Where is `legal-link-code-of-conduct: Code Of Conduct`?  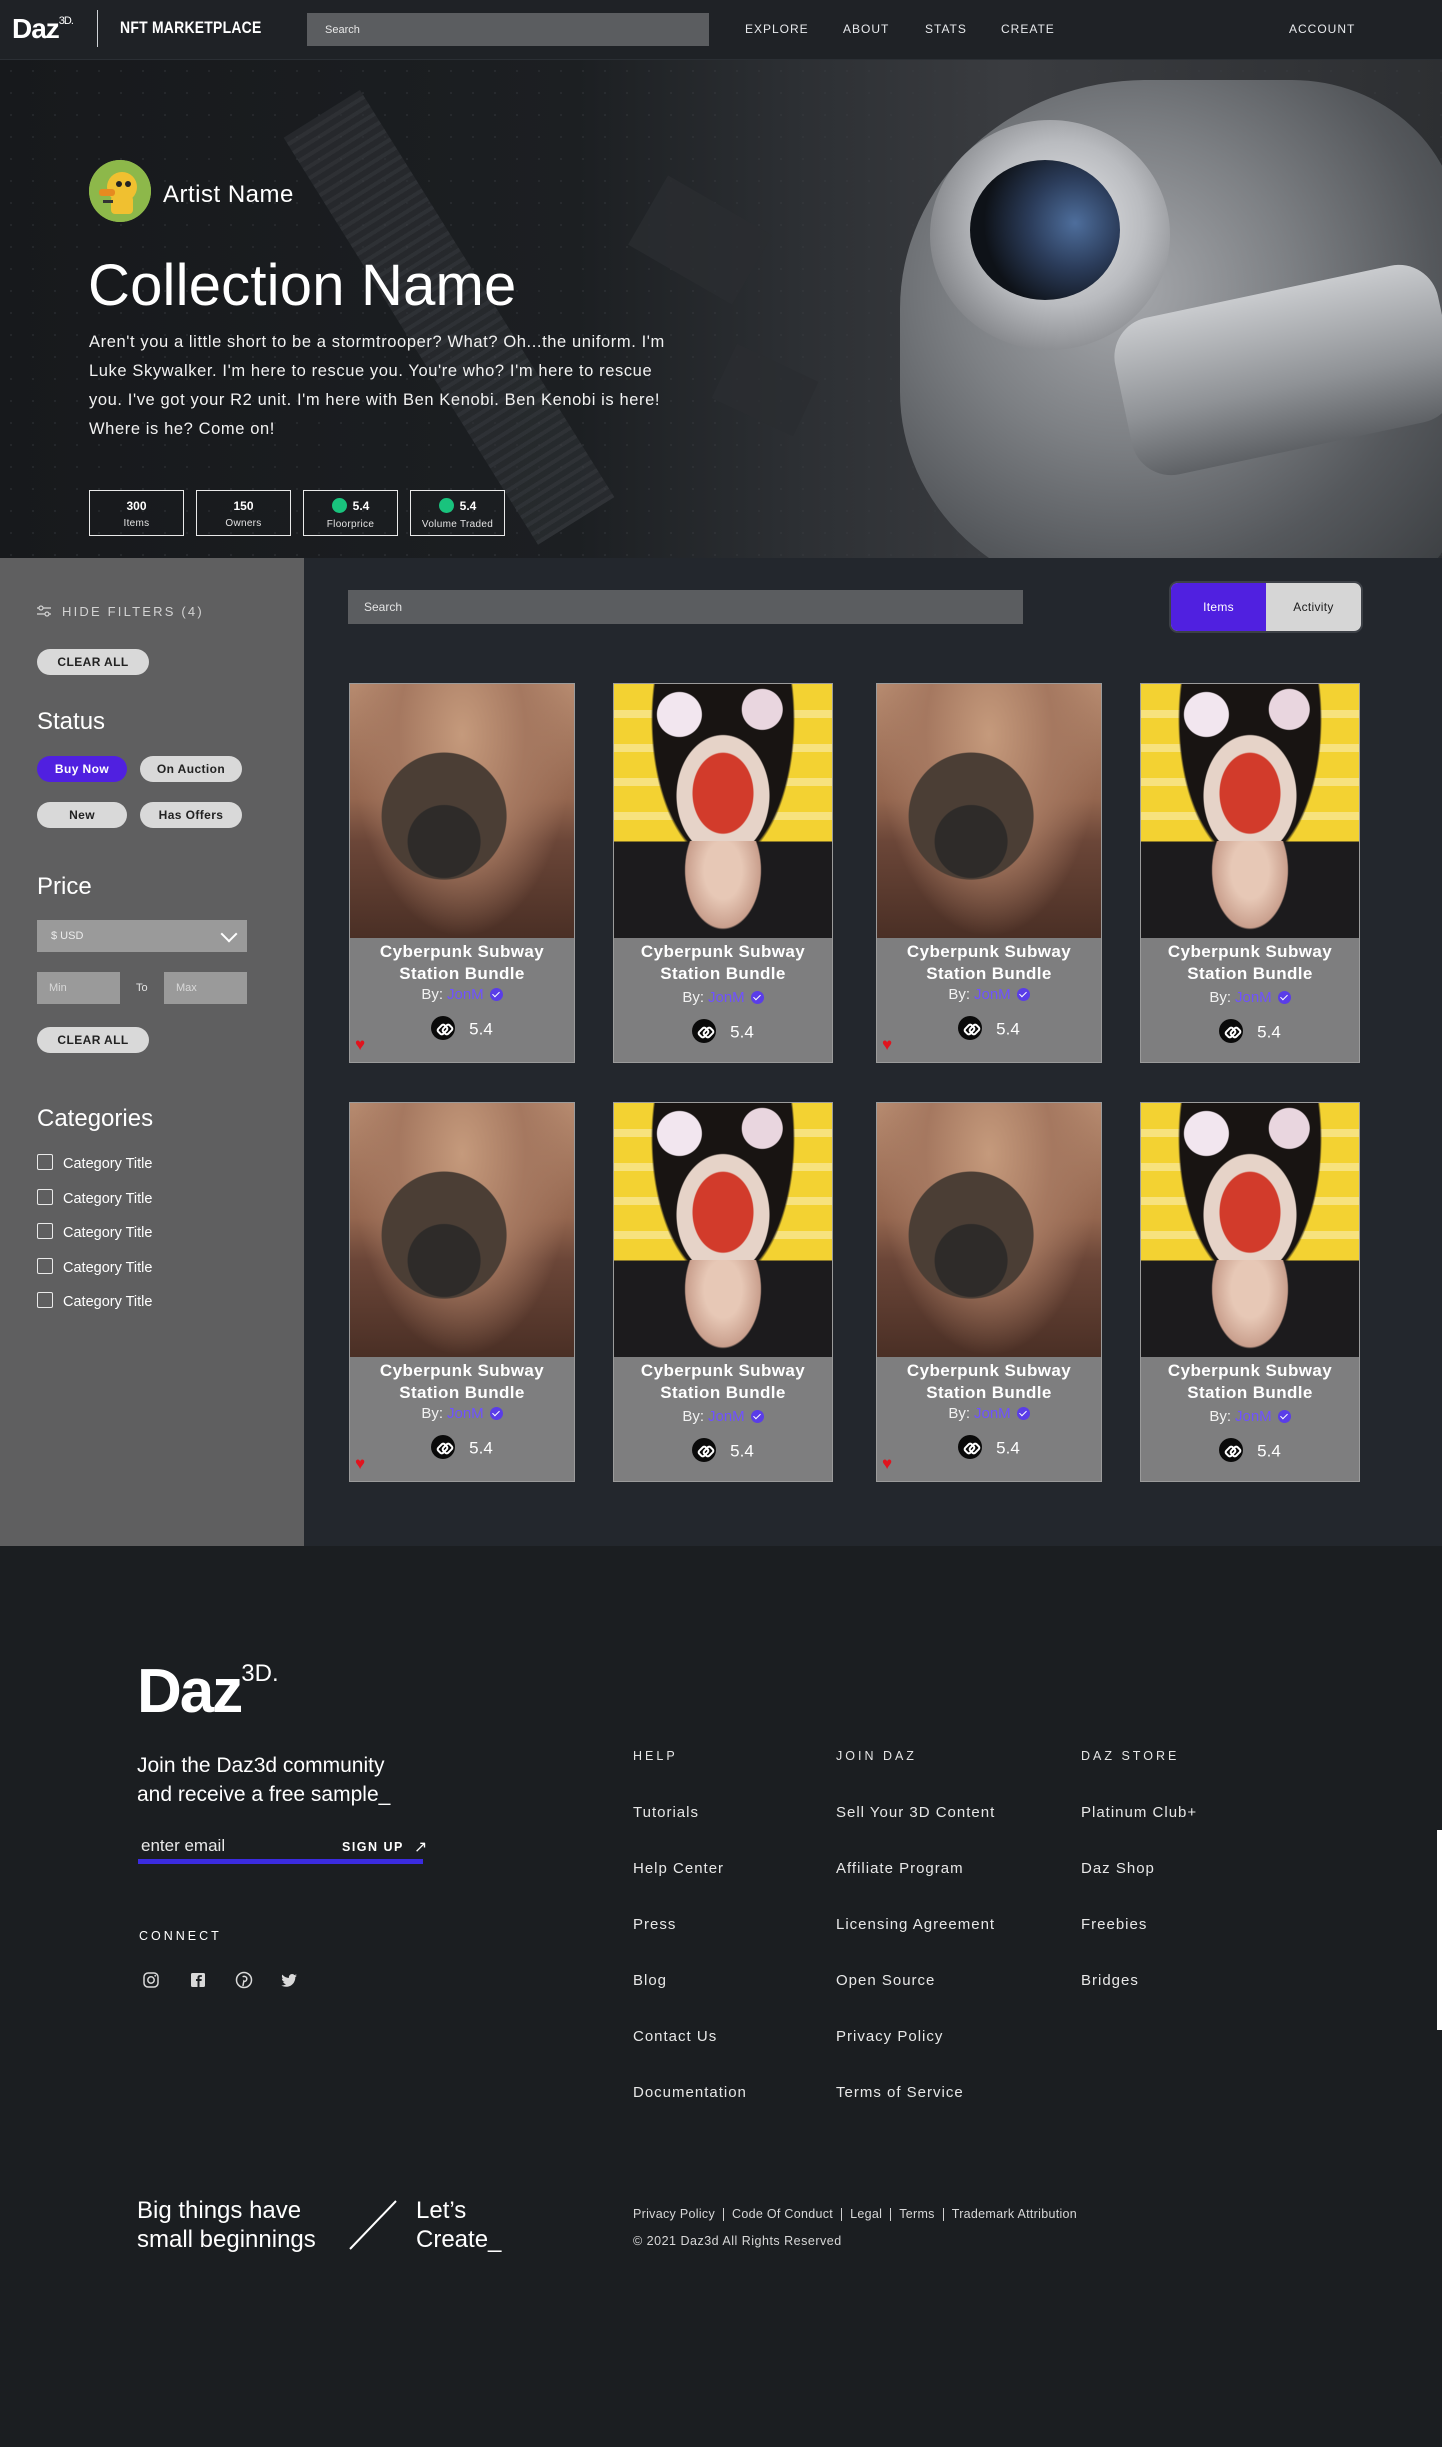
legal-link-code-of-conduct: Code Of Conduct is located at coordinates (782, 2214).